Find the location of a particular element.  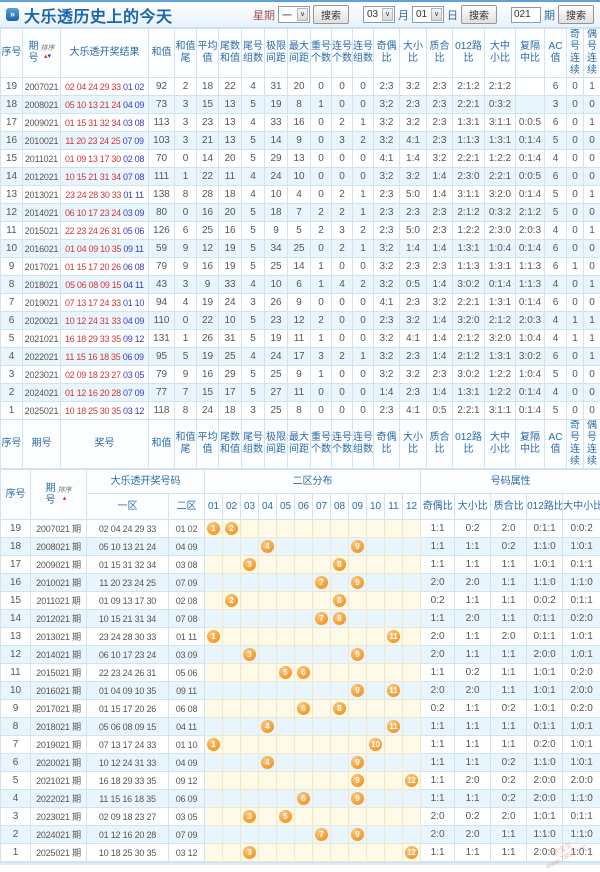

seq-cell: 6 is located at coordinates (15, 762).